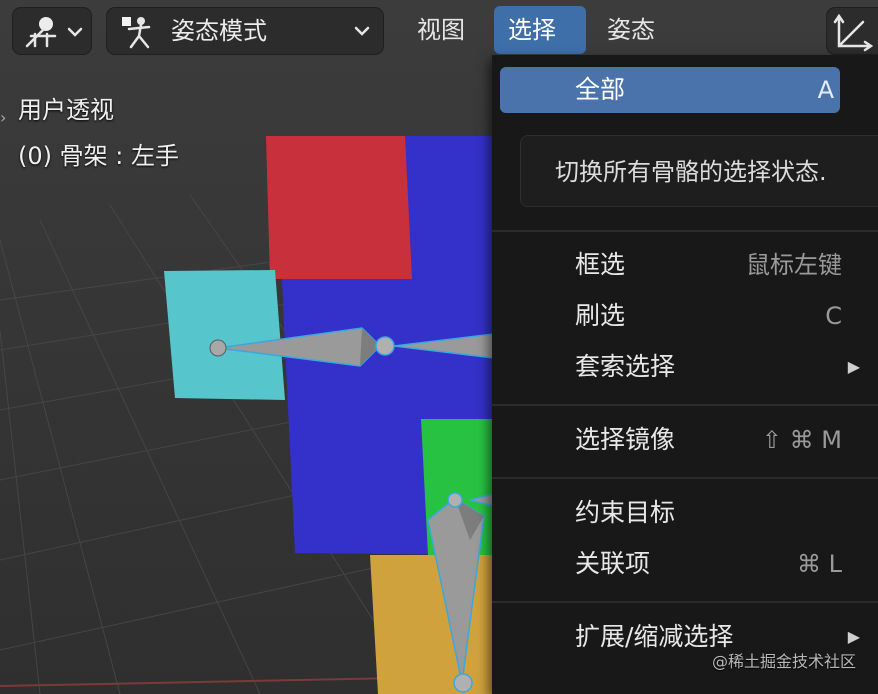  What do you see at coordinates (801, 440) in the screenshot?
I see `menu-item-shortcut: ⇧ ⌘ M` at bounding box center [801, 440].